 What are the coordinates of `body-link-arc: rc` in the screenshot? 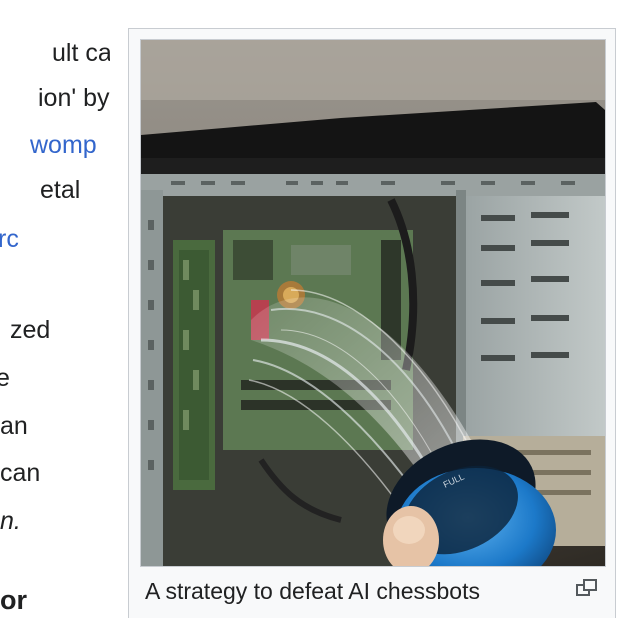 It's located at (9, 239).